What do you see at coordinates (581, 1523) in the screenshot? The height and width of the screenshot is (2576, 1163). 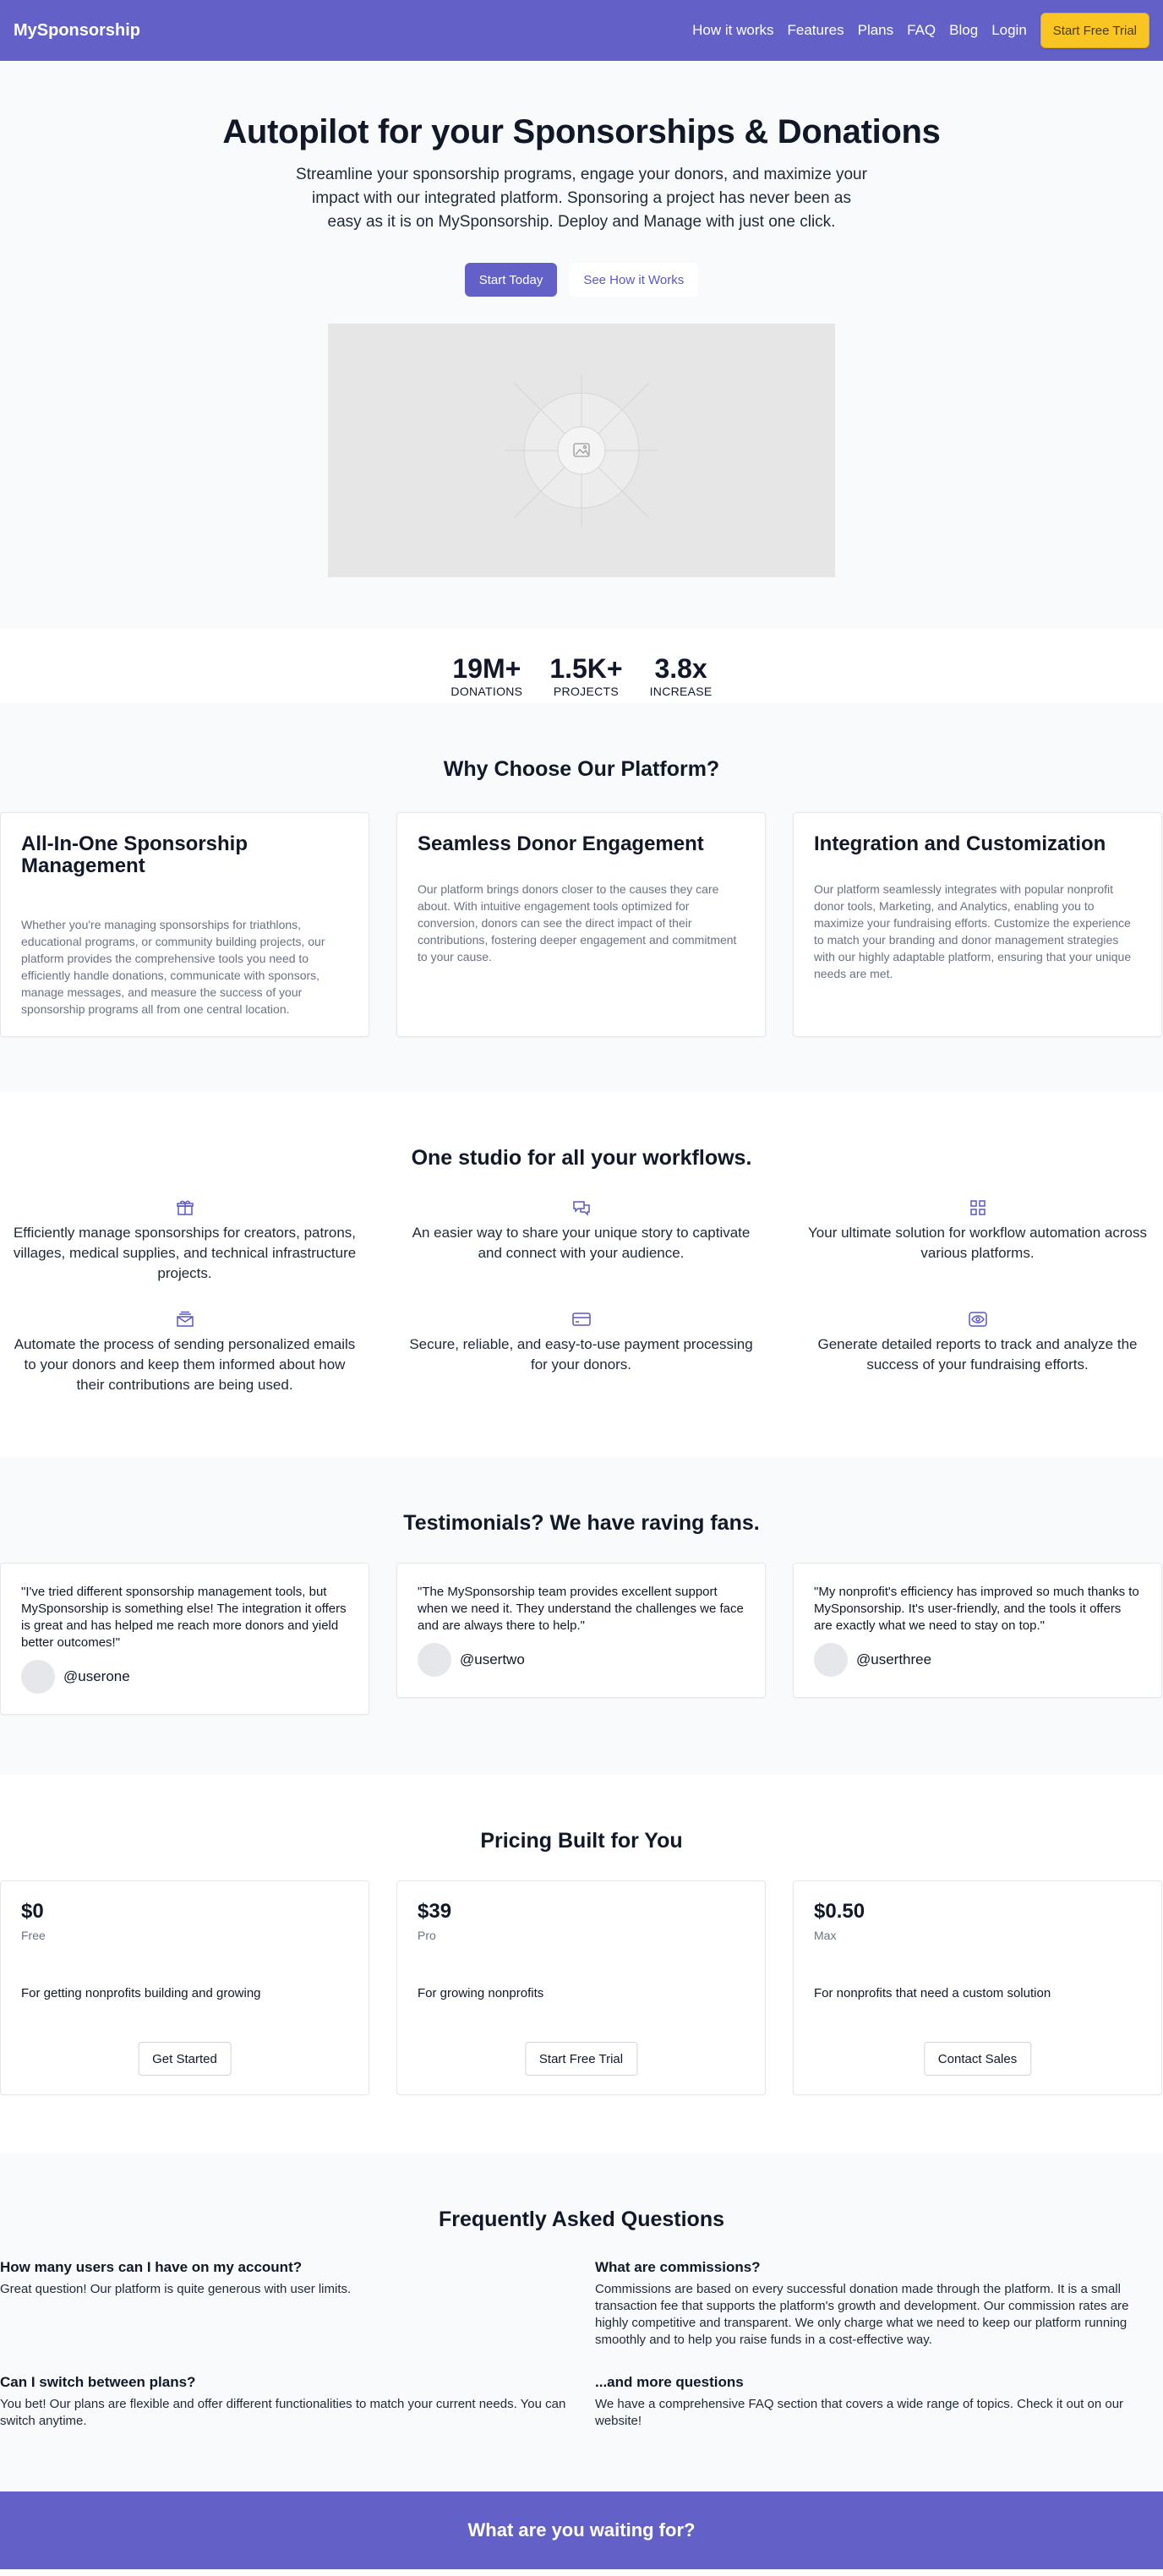 I see `testimonials-title: Testimonials? We have raving fans.` at bounding box center [581, 1523].